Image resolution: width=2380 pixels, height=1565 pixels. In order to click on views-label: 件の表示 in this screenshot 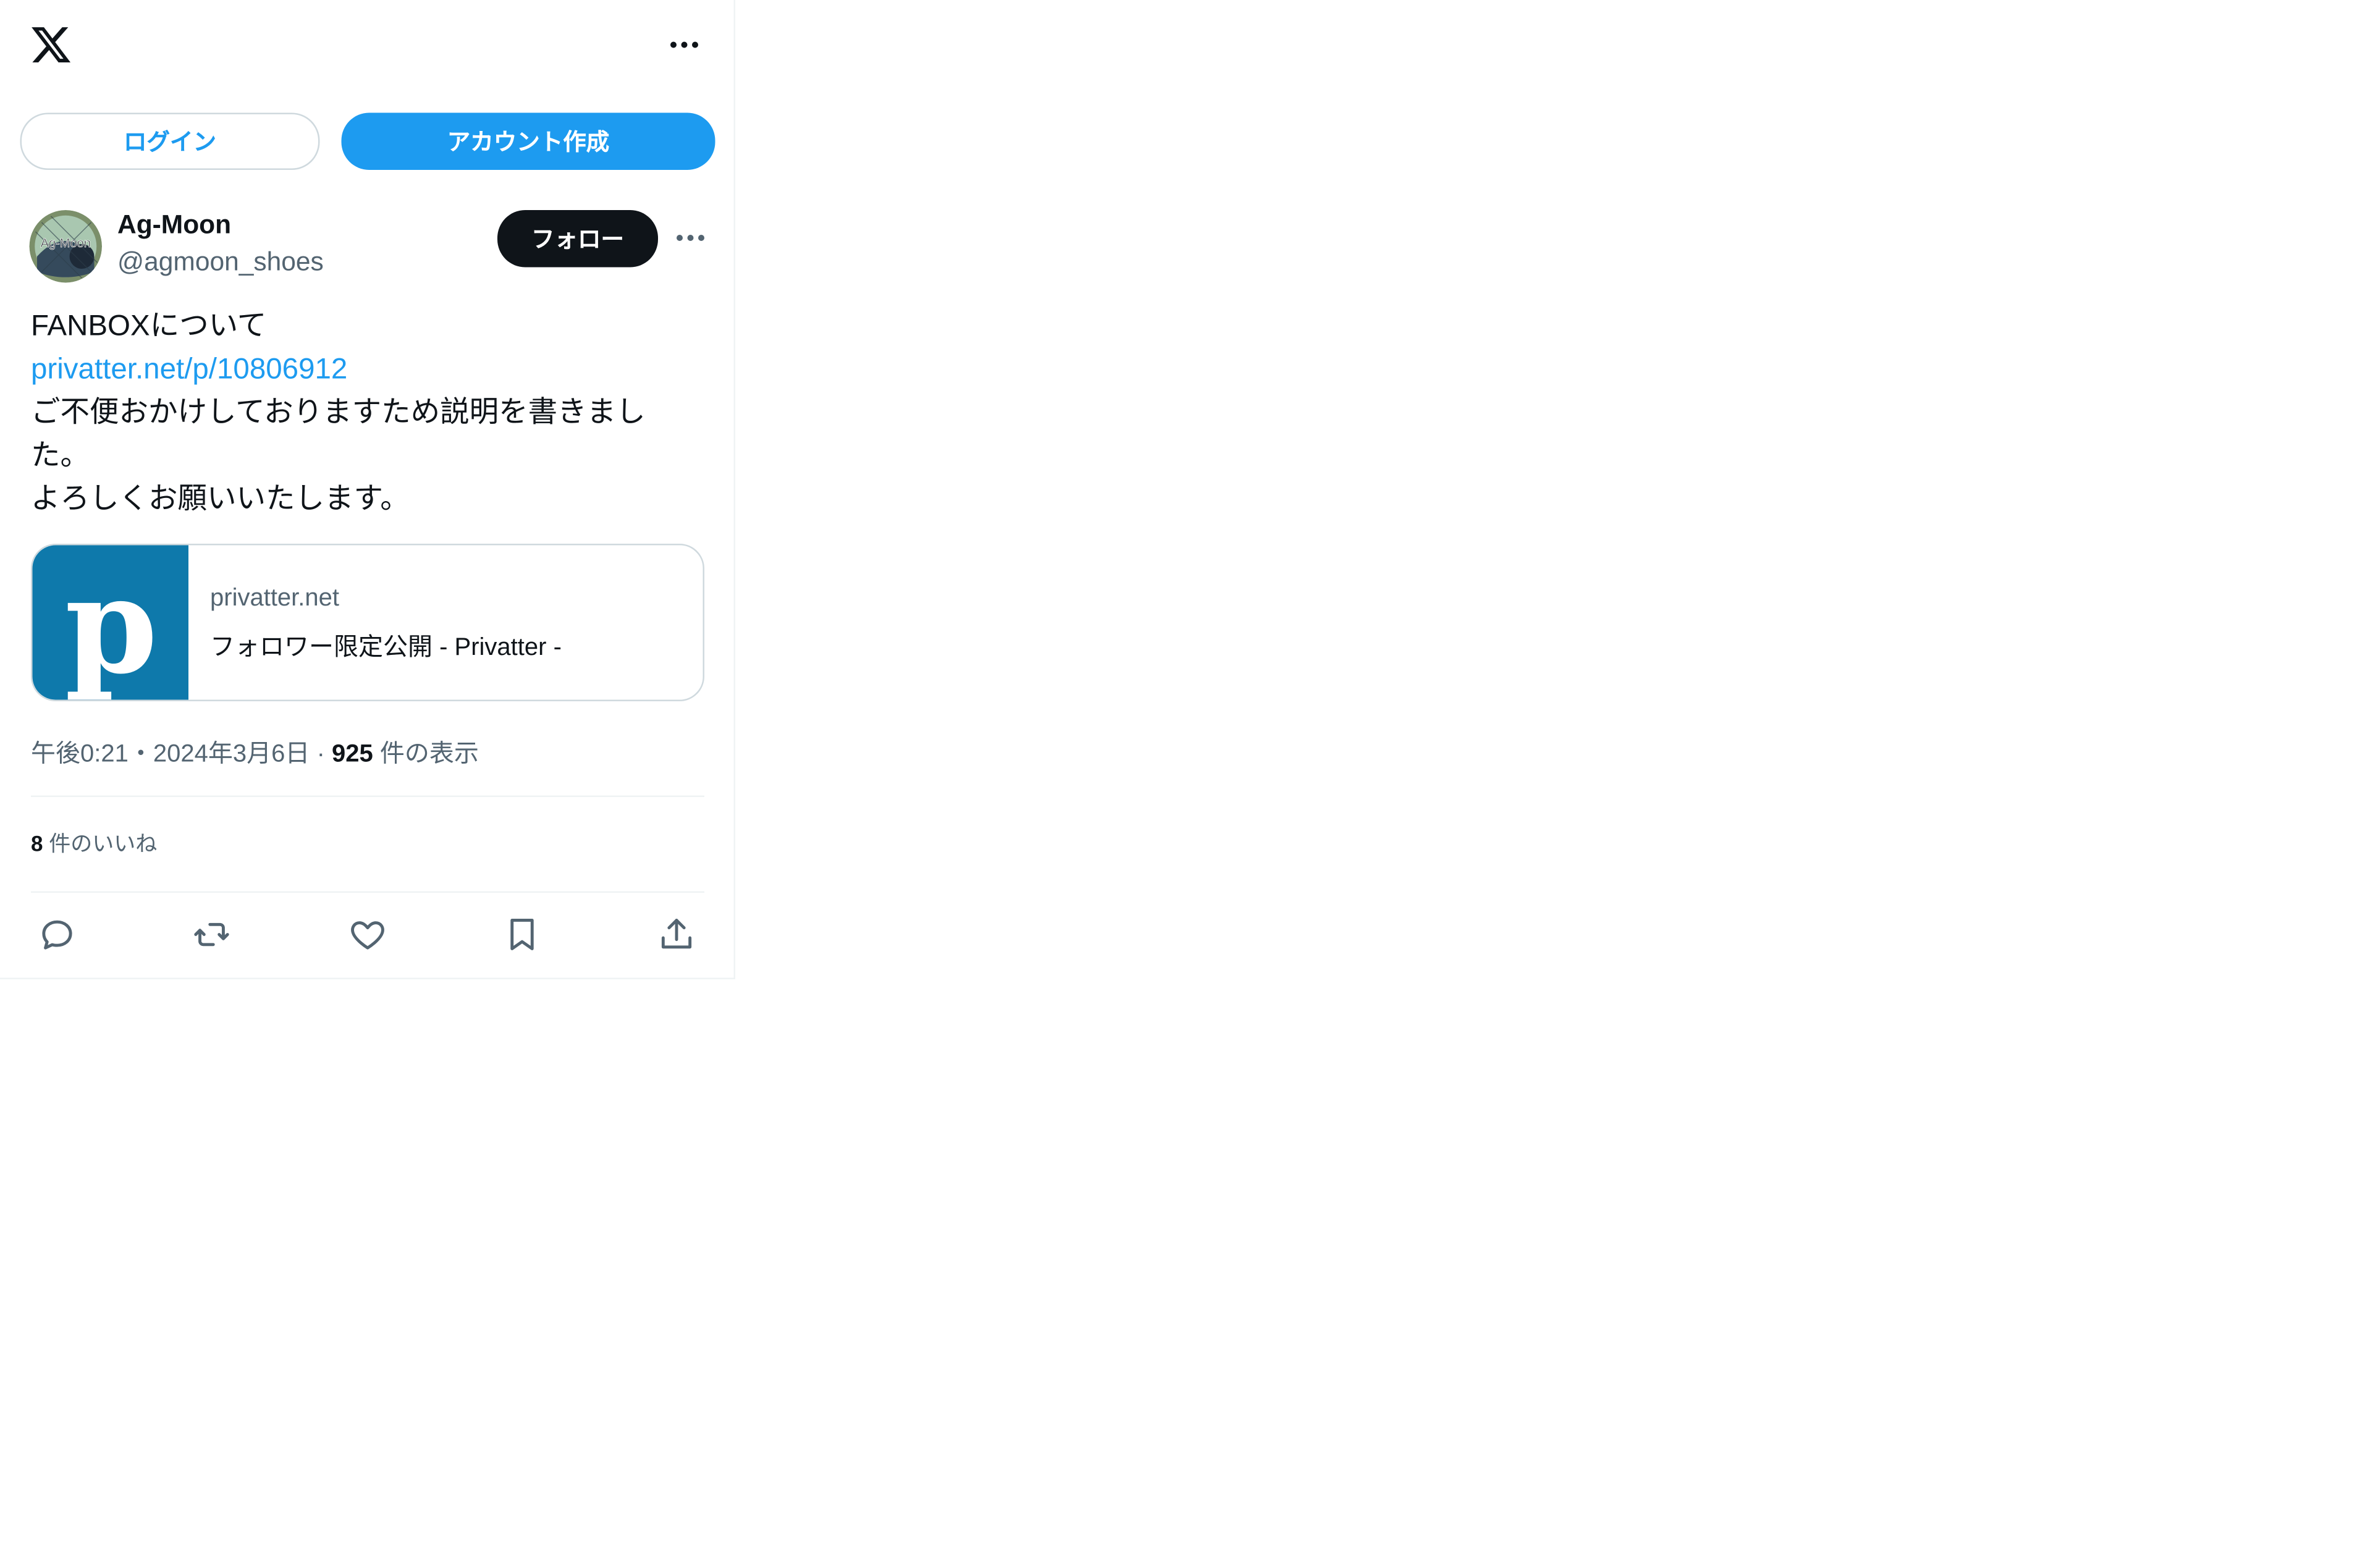, I will do `click(429, 755)`.